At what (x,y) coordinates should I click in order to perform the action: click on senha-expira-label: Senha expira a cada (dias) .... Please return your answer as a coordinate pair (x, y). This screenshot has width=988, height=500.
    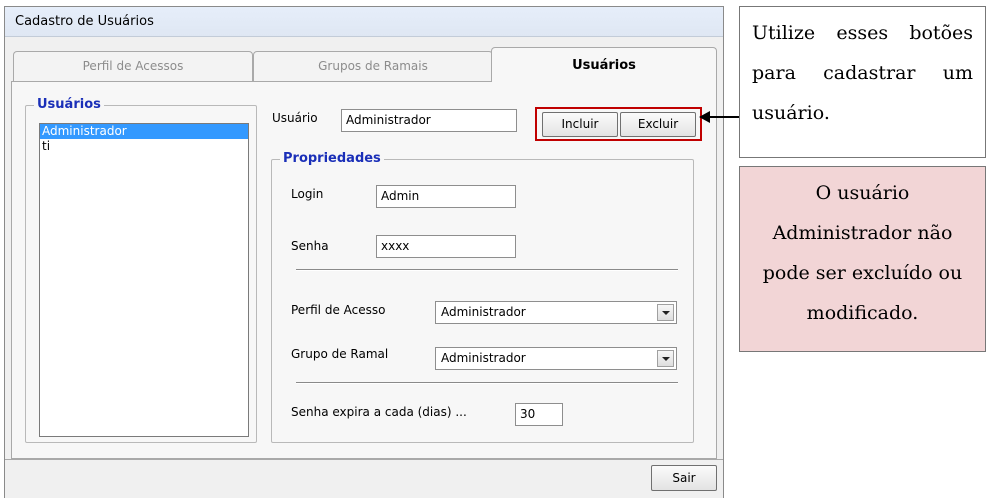
    Looking at the image, I should click on (379, 412).